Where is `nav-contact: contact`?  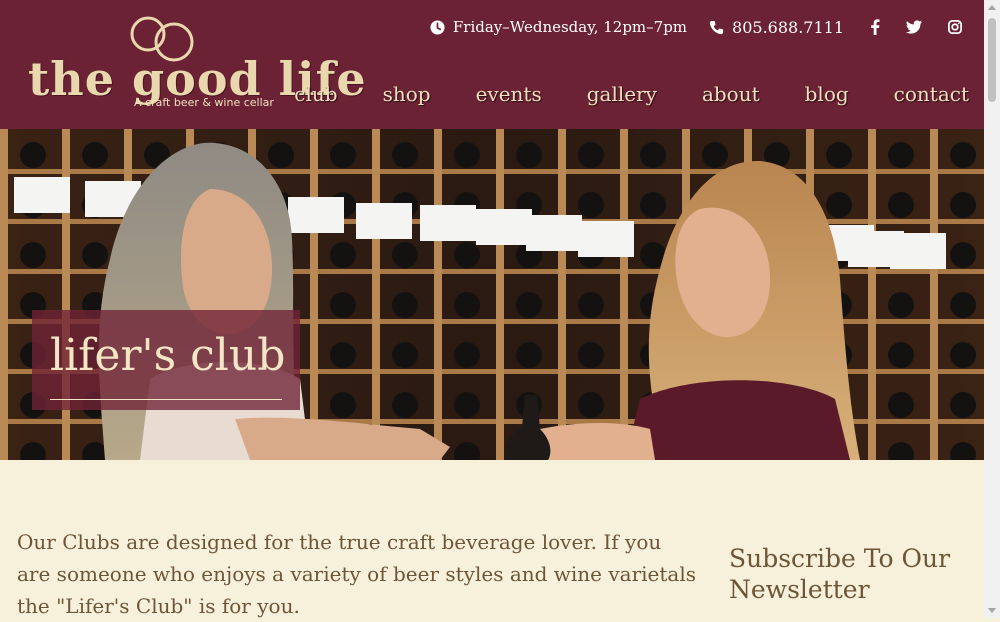
nav-contact: contact is located at coordinates (931, 94).